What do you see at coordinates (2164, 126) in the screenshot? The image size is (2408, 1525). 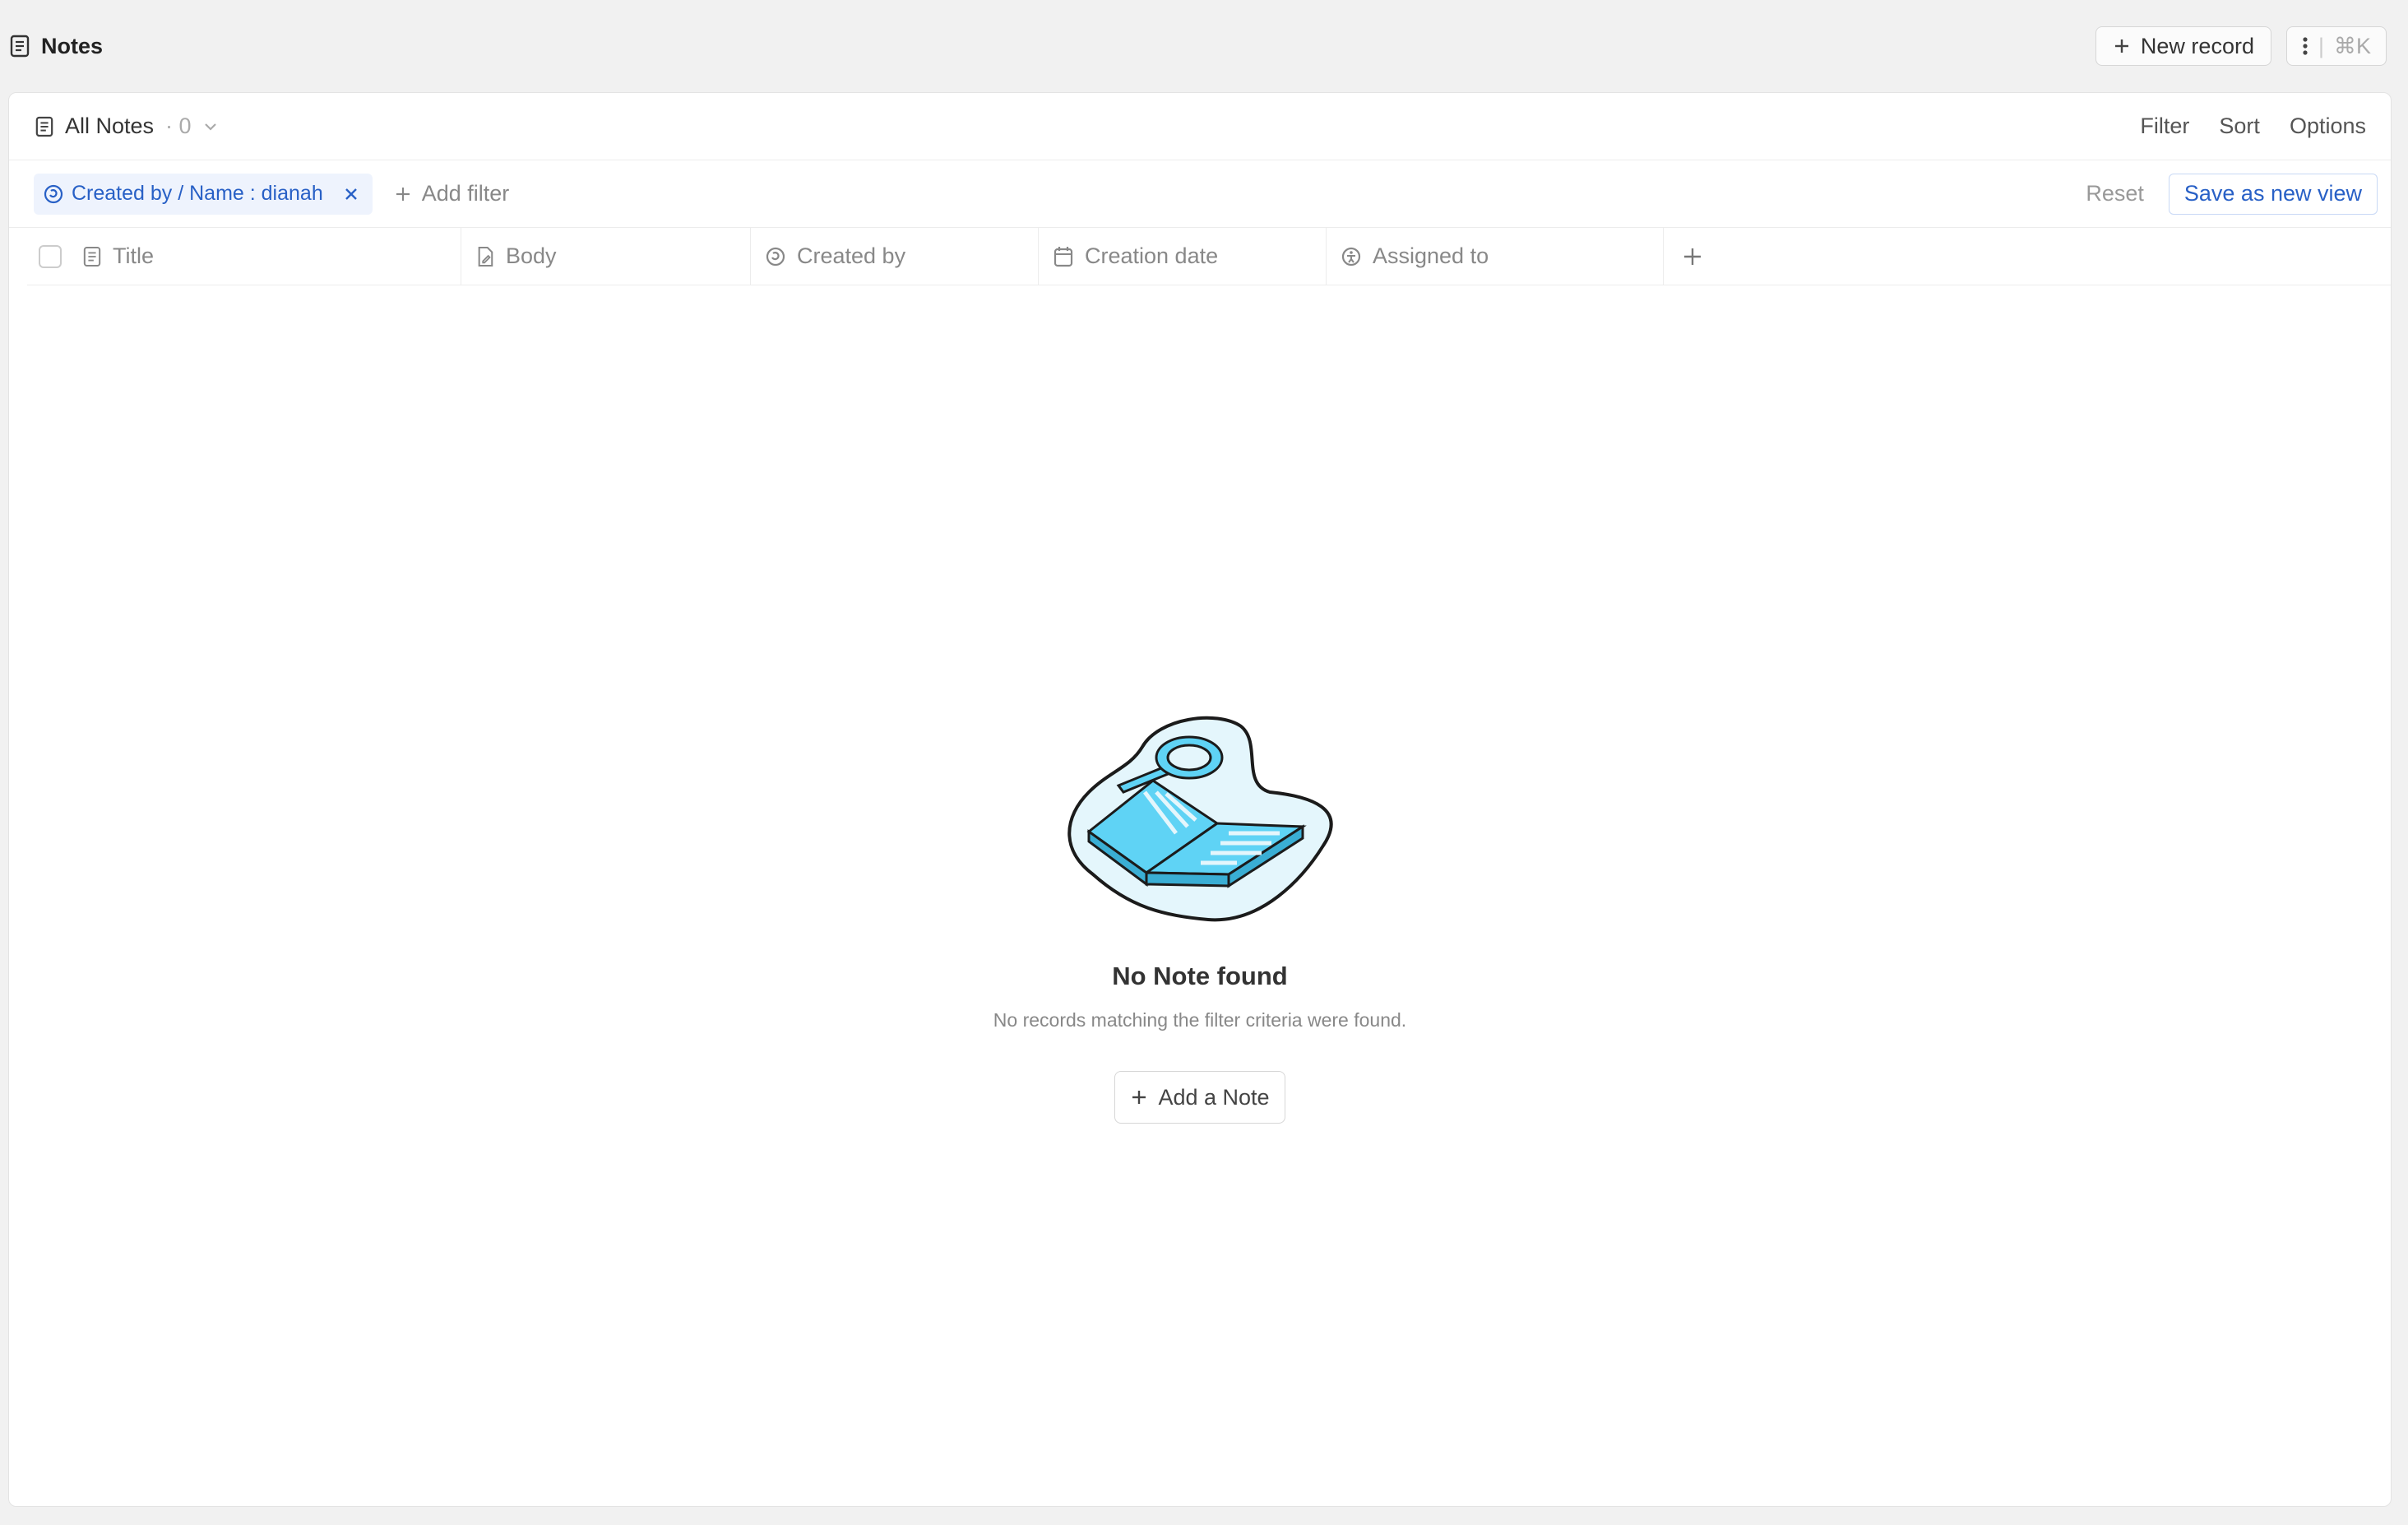 I see `filter-button: Filter` at bounding box center [2164, 126].